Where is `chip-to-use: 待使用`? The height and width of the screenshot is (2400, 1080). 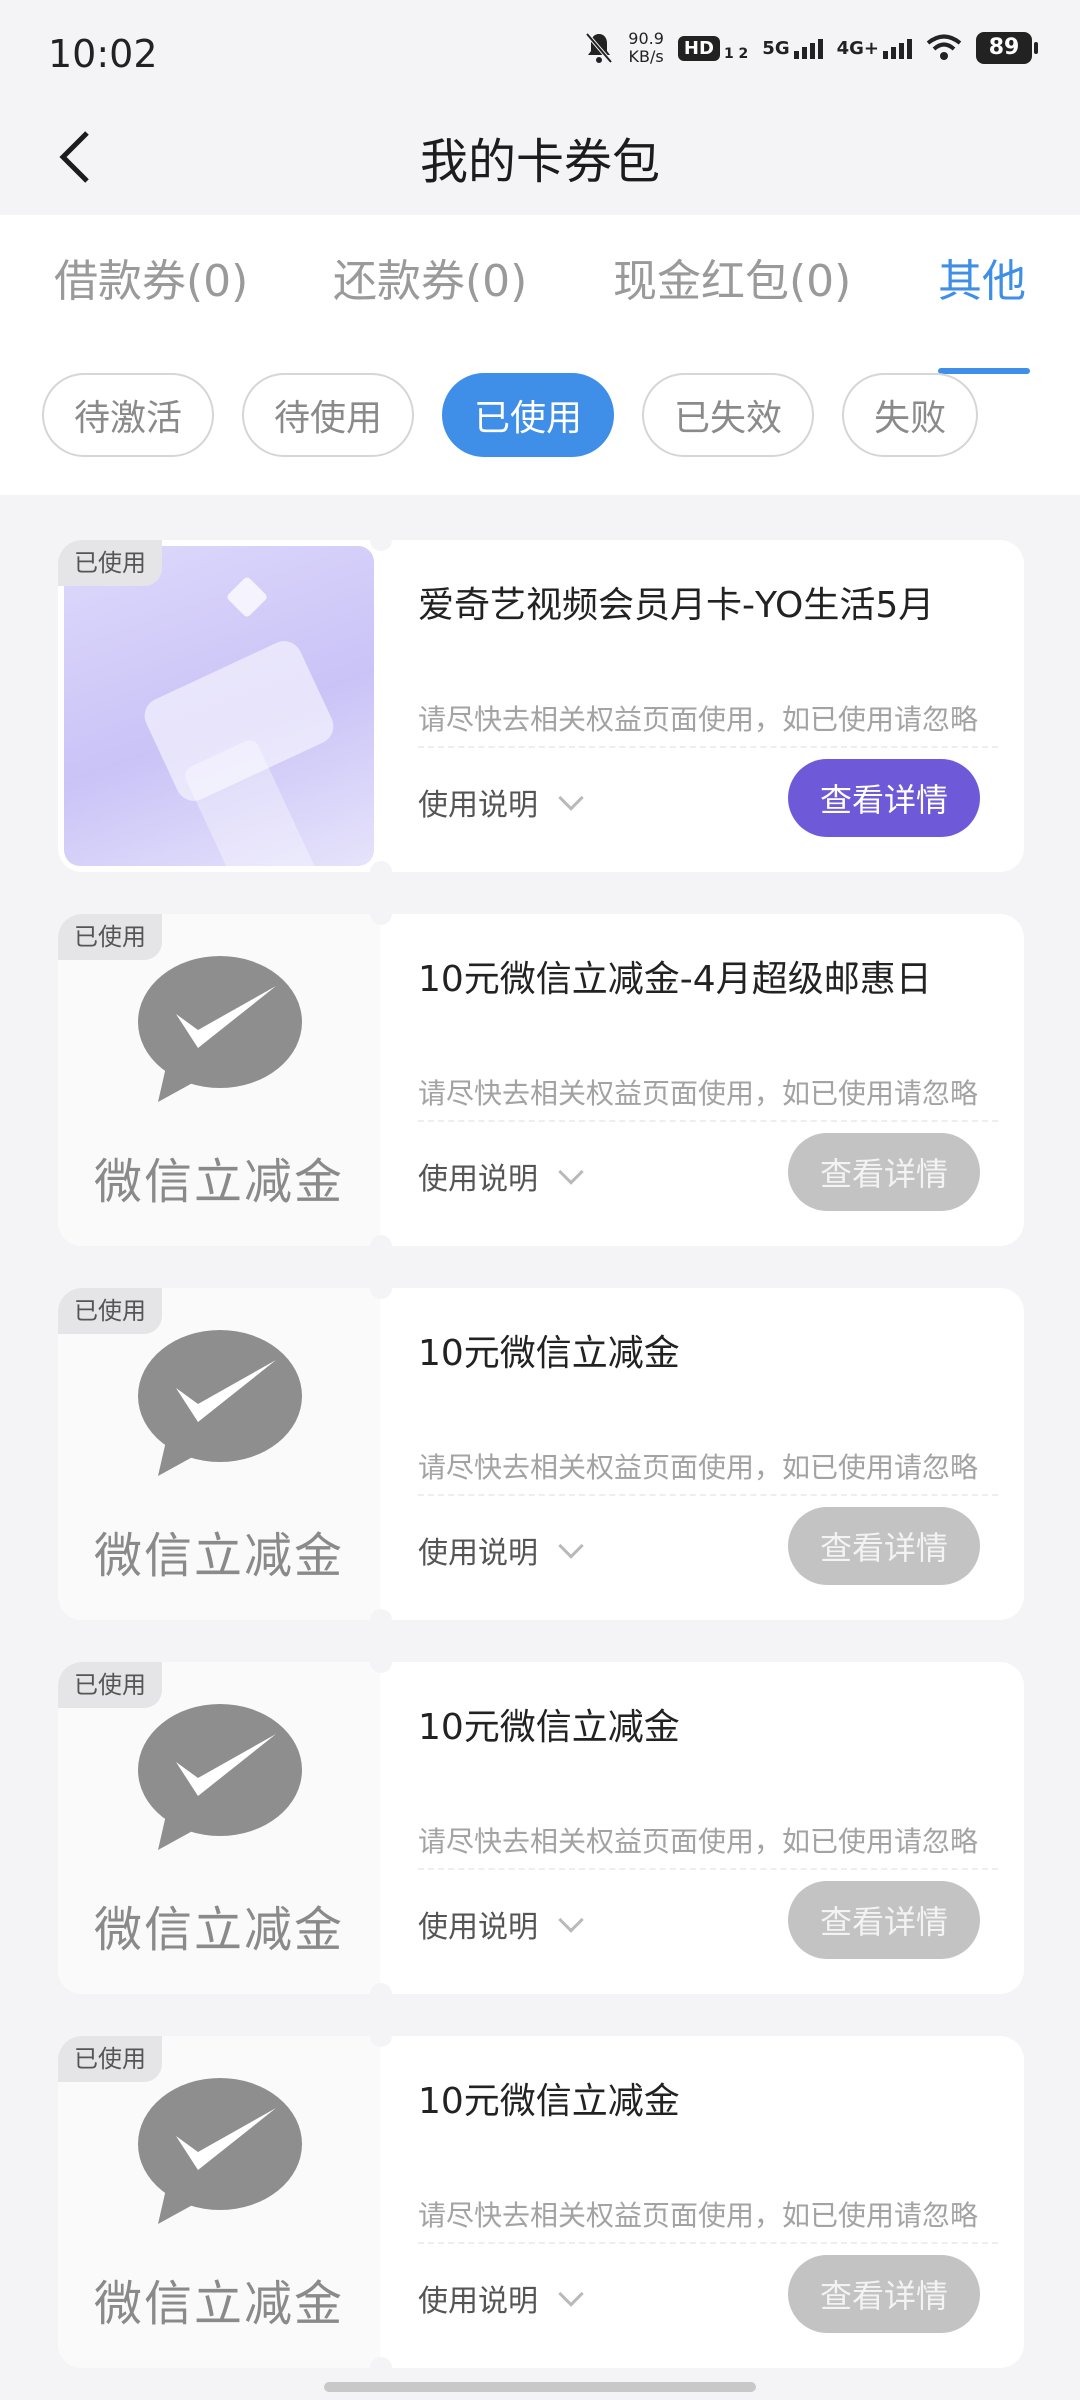
chip-to-use: 待使用 is located at coordinates (328, 415).